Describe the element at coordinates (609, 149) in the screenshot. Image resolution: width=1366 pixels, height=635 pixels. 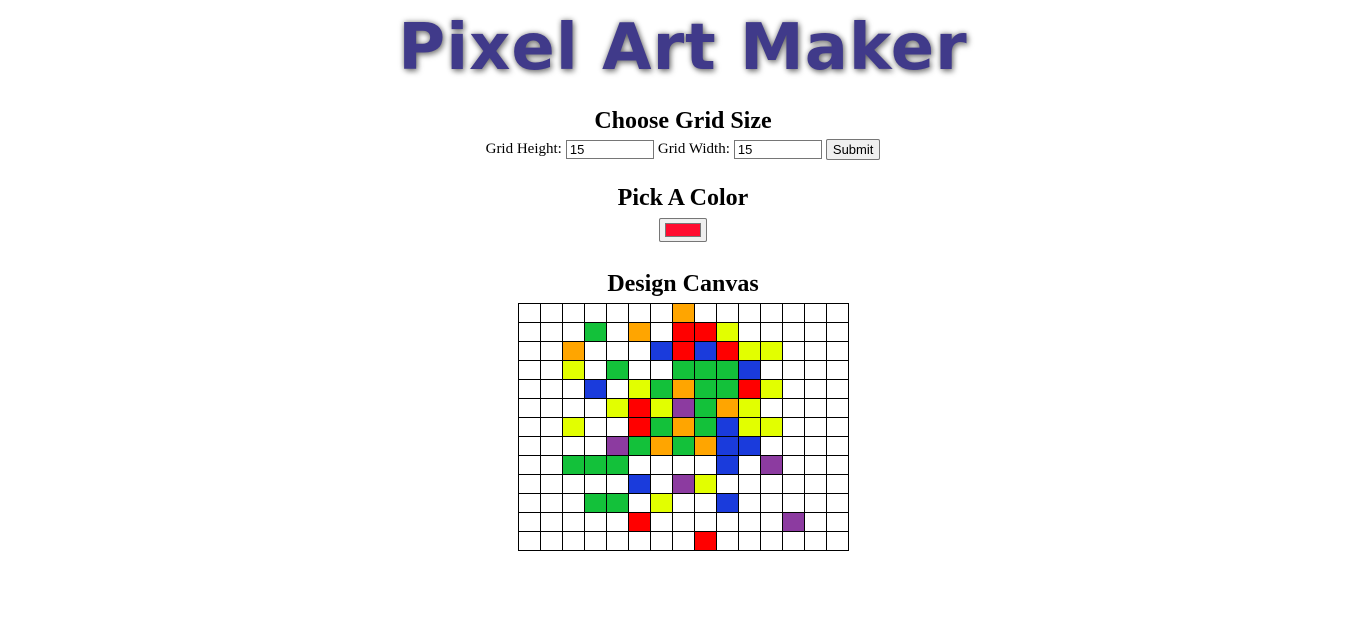
I see `grid-height-input` at that location.